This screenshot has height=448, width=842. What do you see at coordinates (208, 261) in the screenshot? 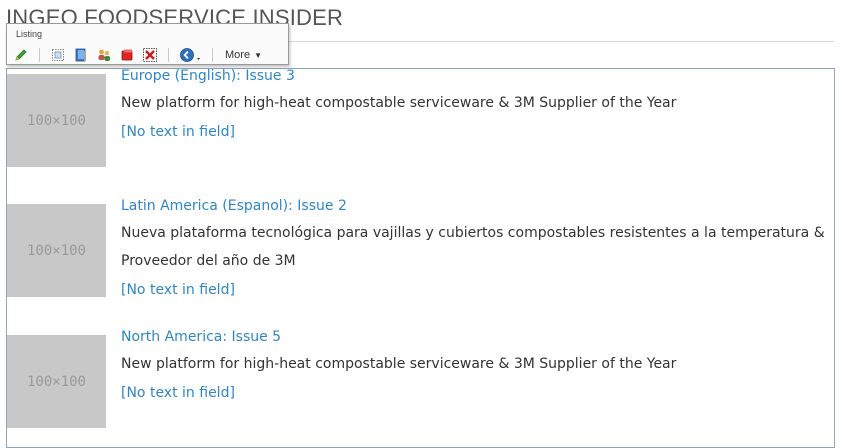
I see `issue-description-line-2: Proveedor del año de 3M` at bounding box center [208, 261].